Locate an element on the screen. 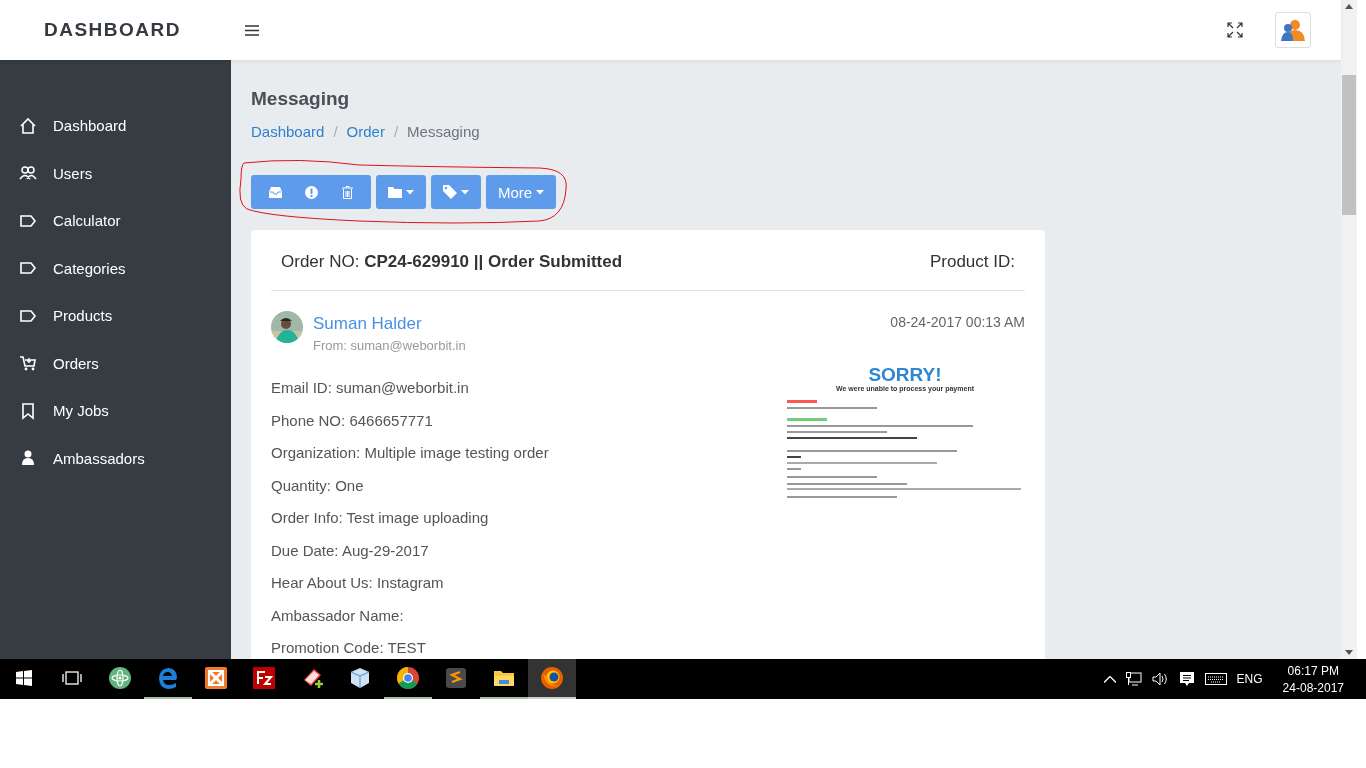  order-detail: Due Date: Aug-29-2017 is located at coordinates (350, 551).